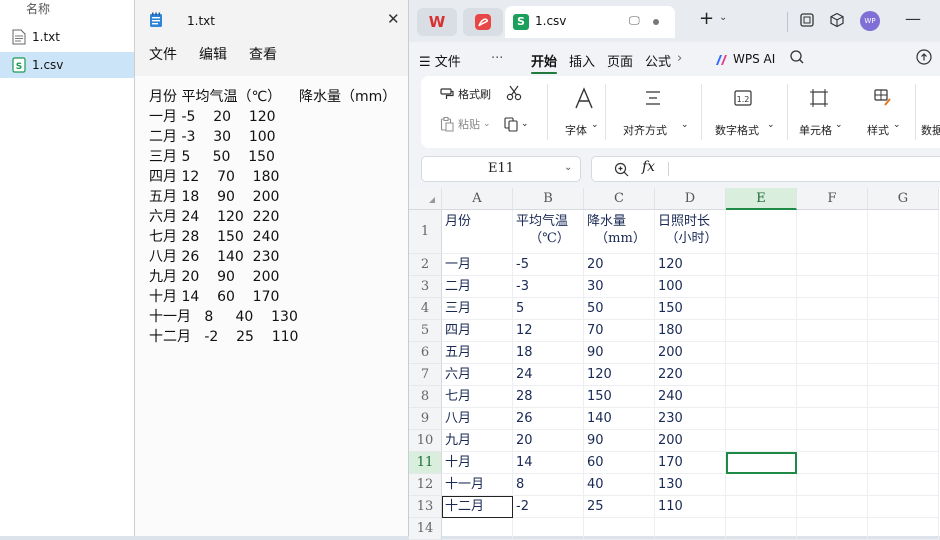 Image resolution: width=940 pixels, height=540 pixels. Describe the element at coordinates (648, 167) in the screenshot. I see `fx-label: fx` at that location.